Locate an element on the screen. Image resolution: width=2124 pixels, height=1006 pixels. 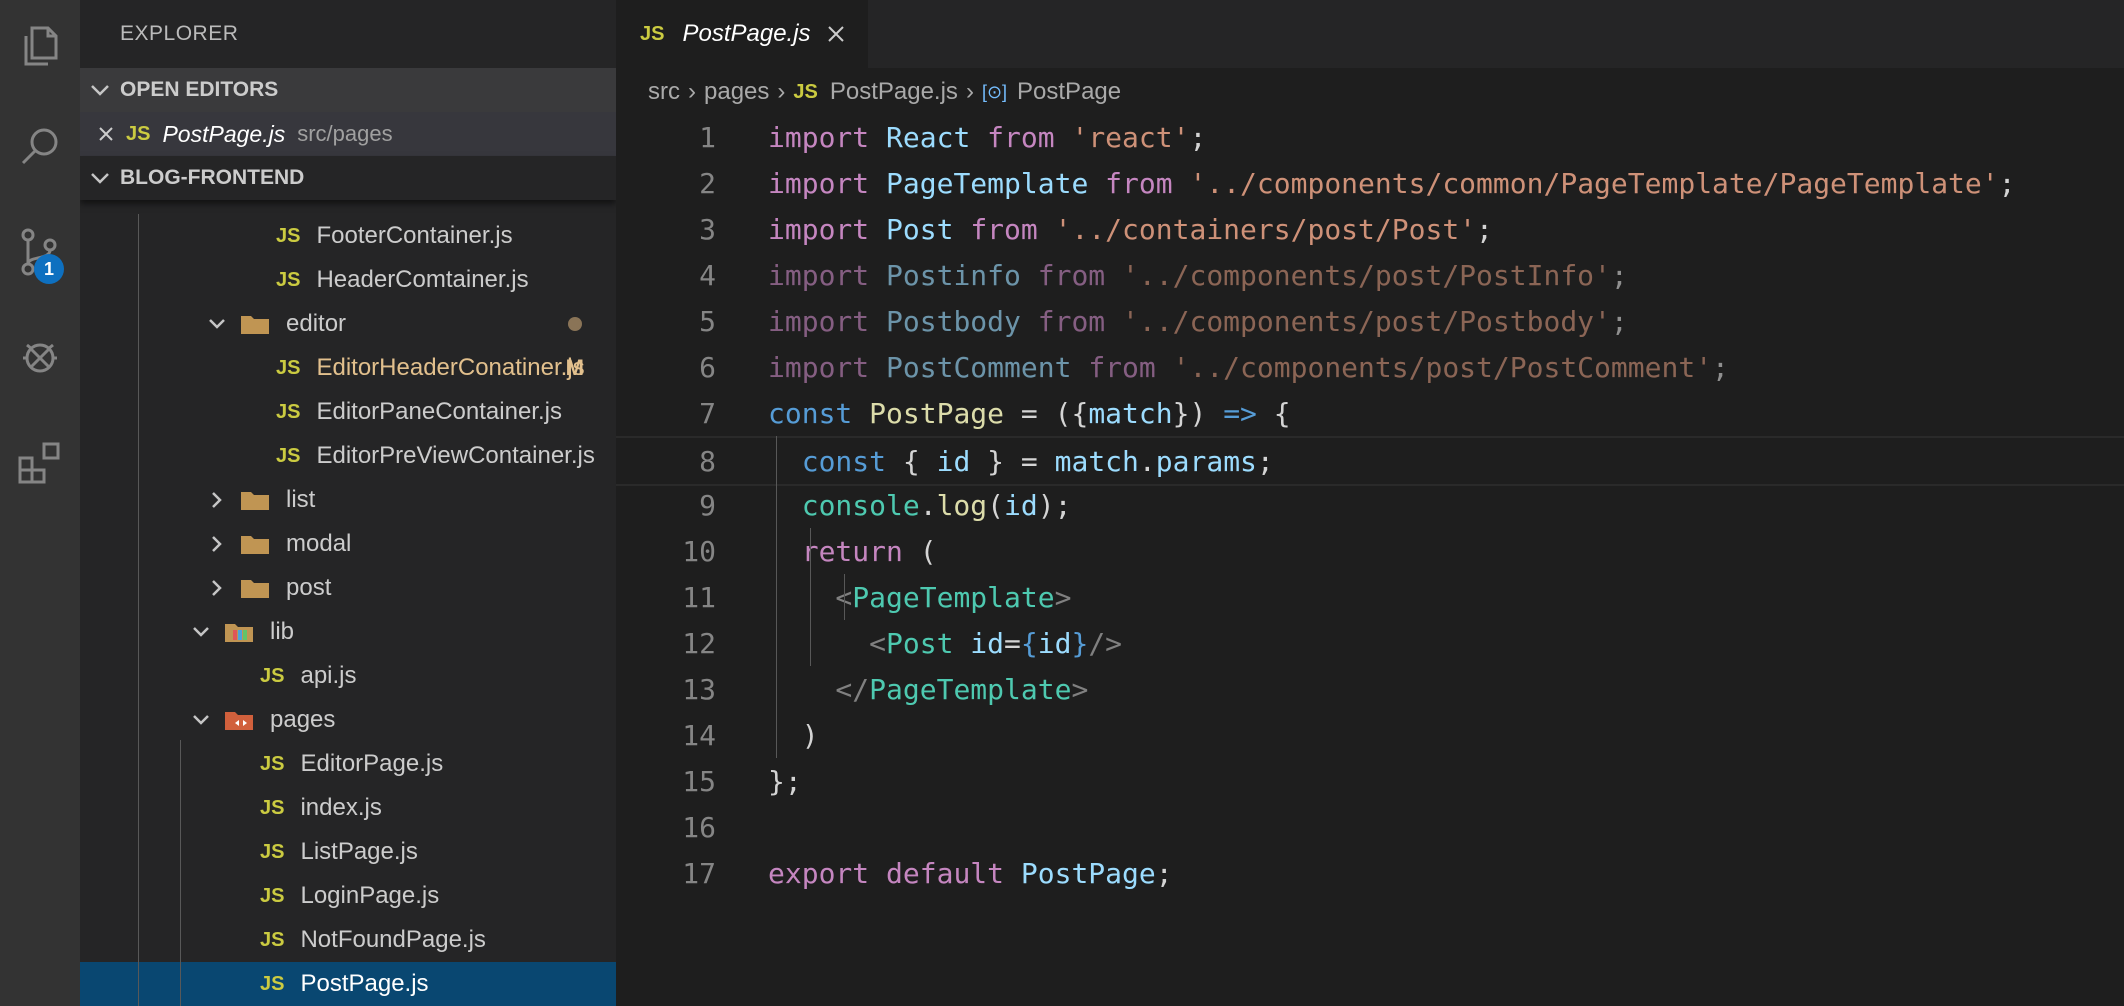
tree-item: list is located at coordinates (348, 500).